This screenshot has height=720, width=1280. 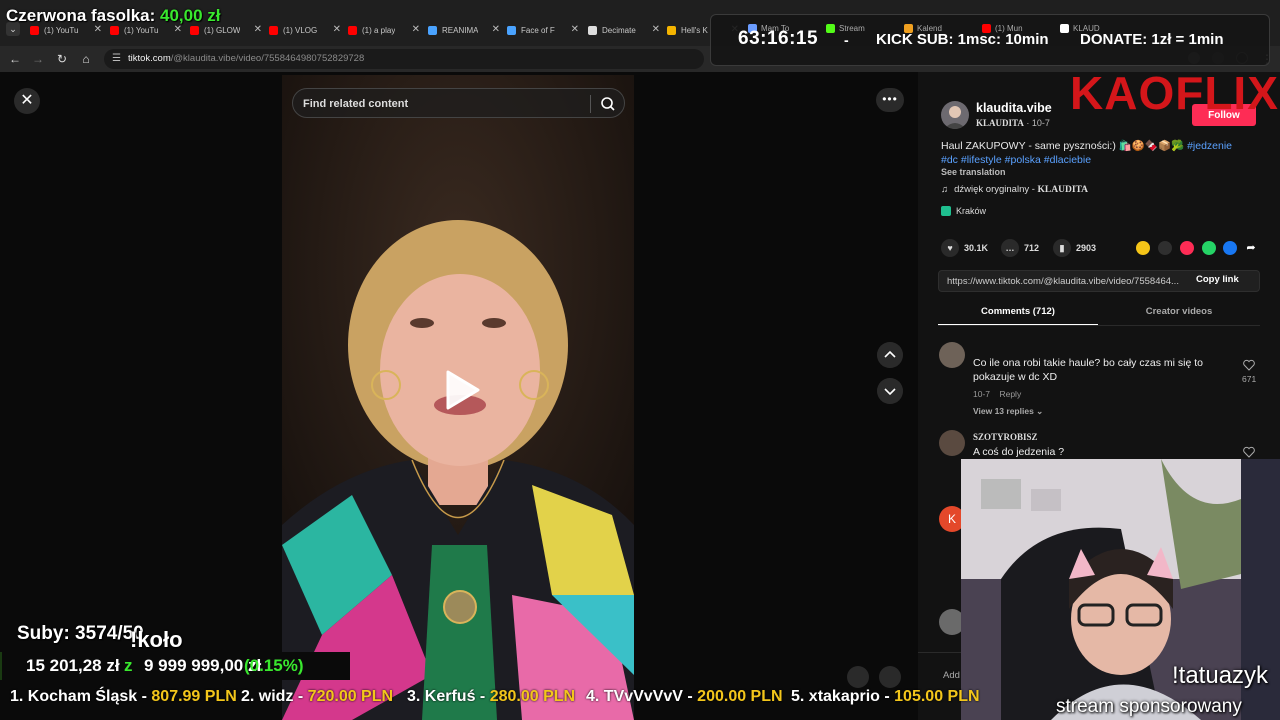 I want to click on like-stat: ♥ 30.1K, so click(x=964, y=248).